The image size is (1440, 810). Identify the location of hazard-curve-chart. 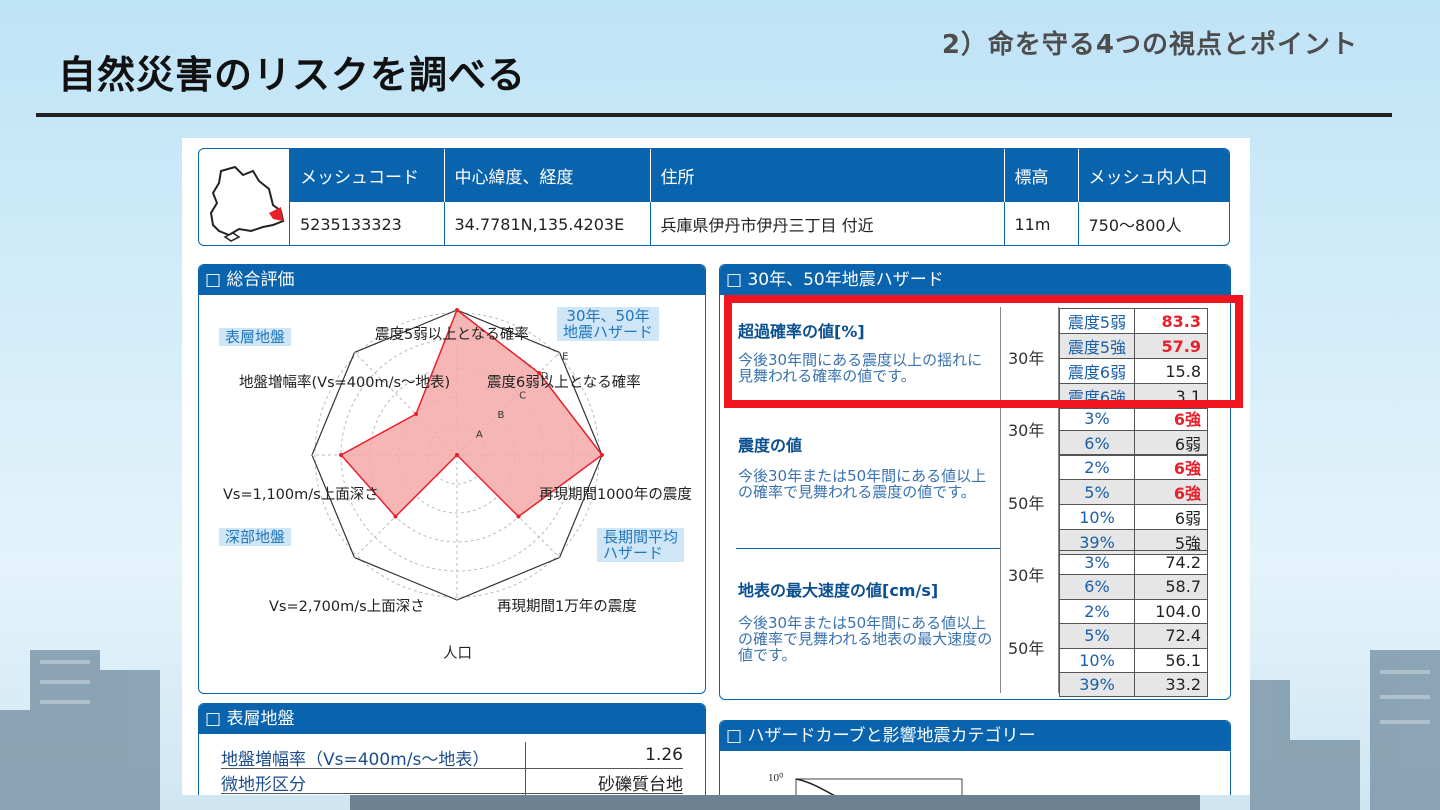
(879, 786).